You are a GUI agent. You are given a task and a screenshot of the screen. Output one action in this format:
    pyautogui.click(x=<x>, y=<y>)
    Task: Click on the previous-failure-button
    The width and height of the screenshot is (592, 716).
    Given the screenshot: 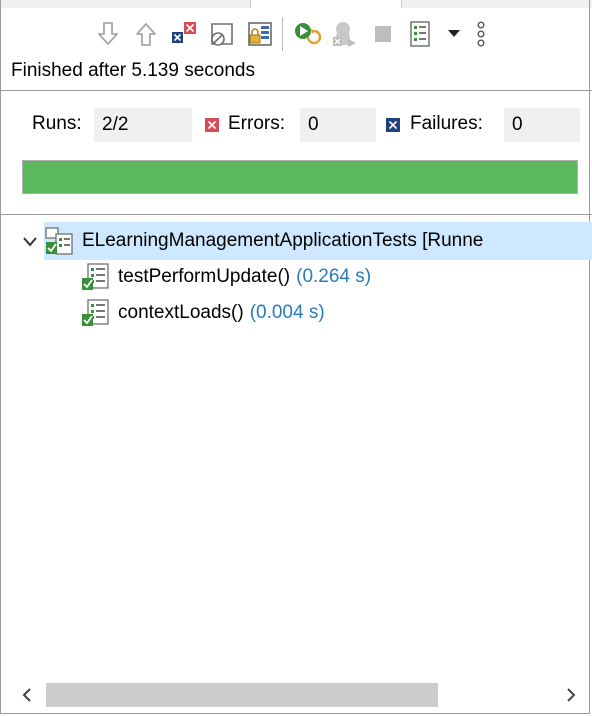 What is the action you would take?
    pyautogui.click(x=146, y=34)
    